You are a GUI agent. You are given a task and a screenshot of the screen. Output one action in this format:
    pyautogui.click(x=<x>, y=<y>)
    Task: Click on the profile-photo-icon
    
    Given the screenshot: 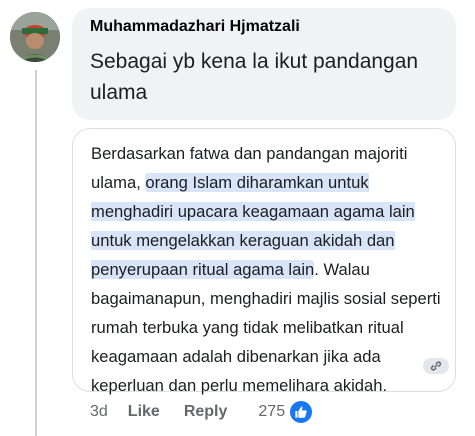 What is the action you would take?
    pyautogui.click(x=35, y=37)
    